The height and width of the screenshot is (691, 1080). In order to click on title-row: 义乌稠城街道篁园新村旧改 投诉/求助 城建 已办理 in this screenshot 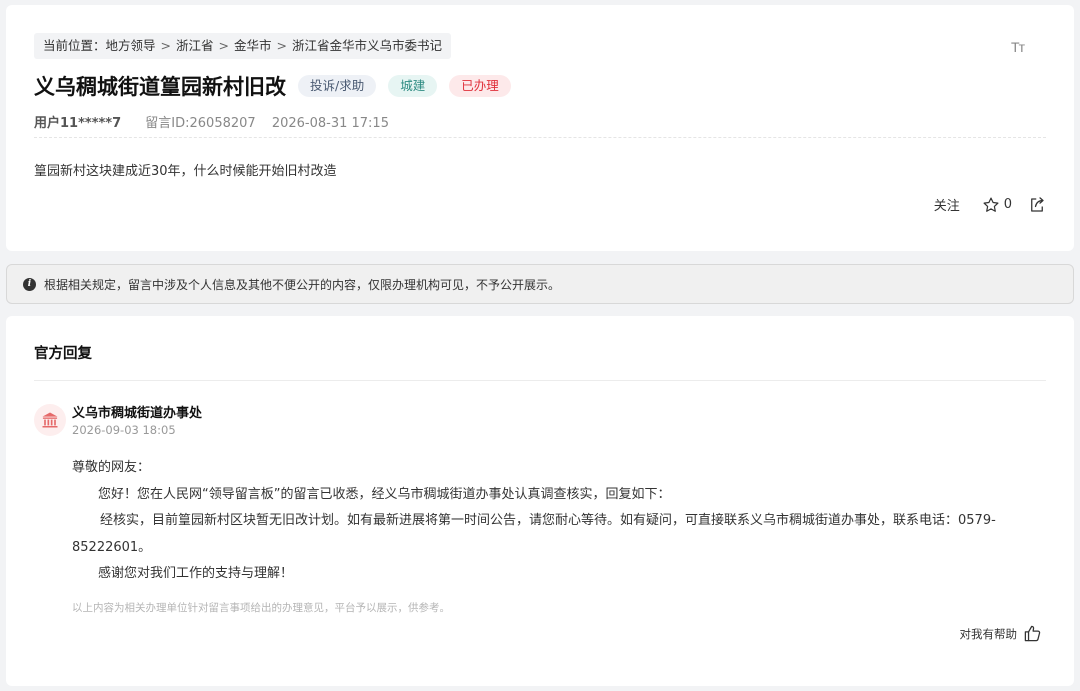, I will do `click(278, 86)`.